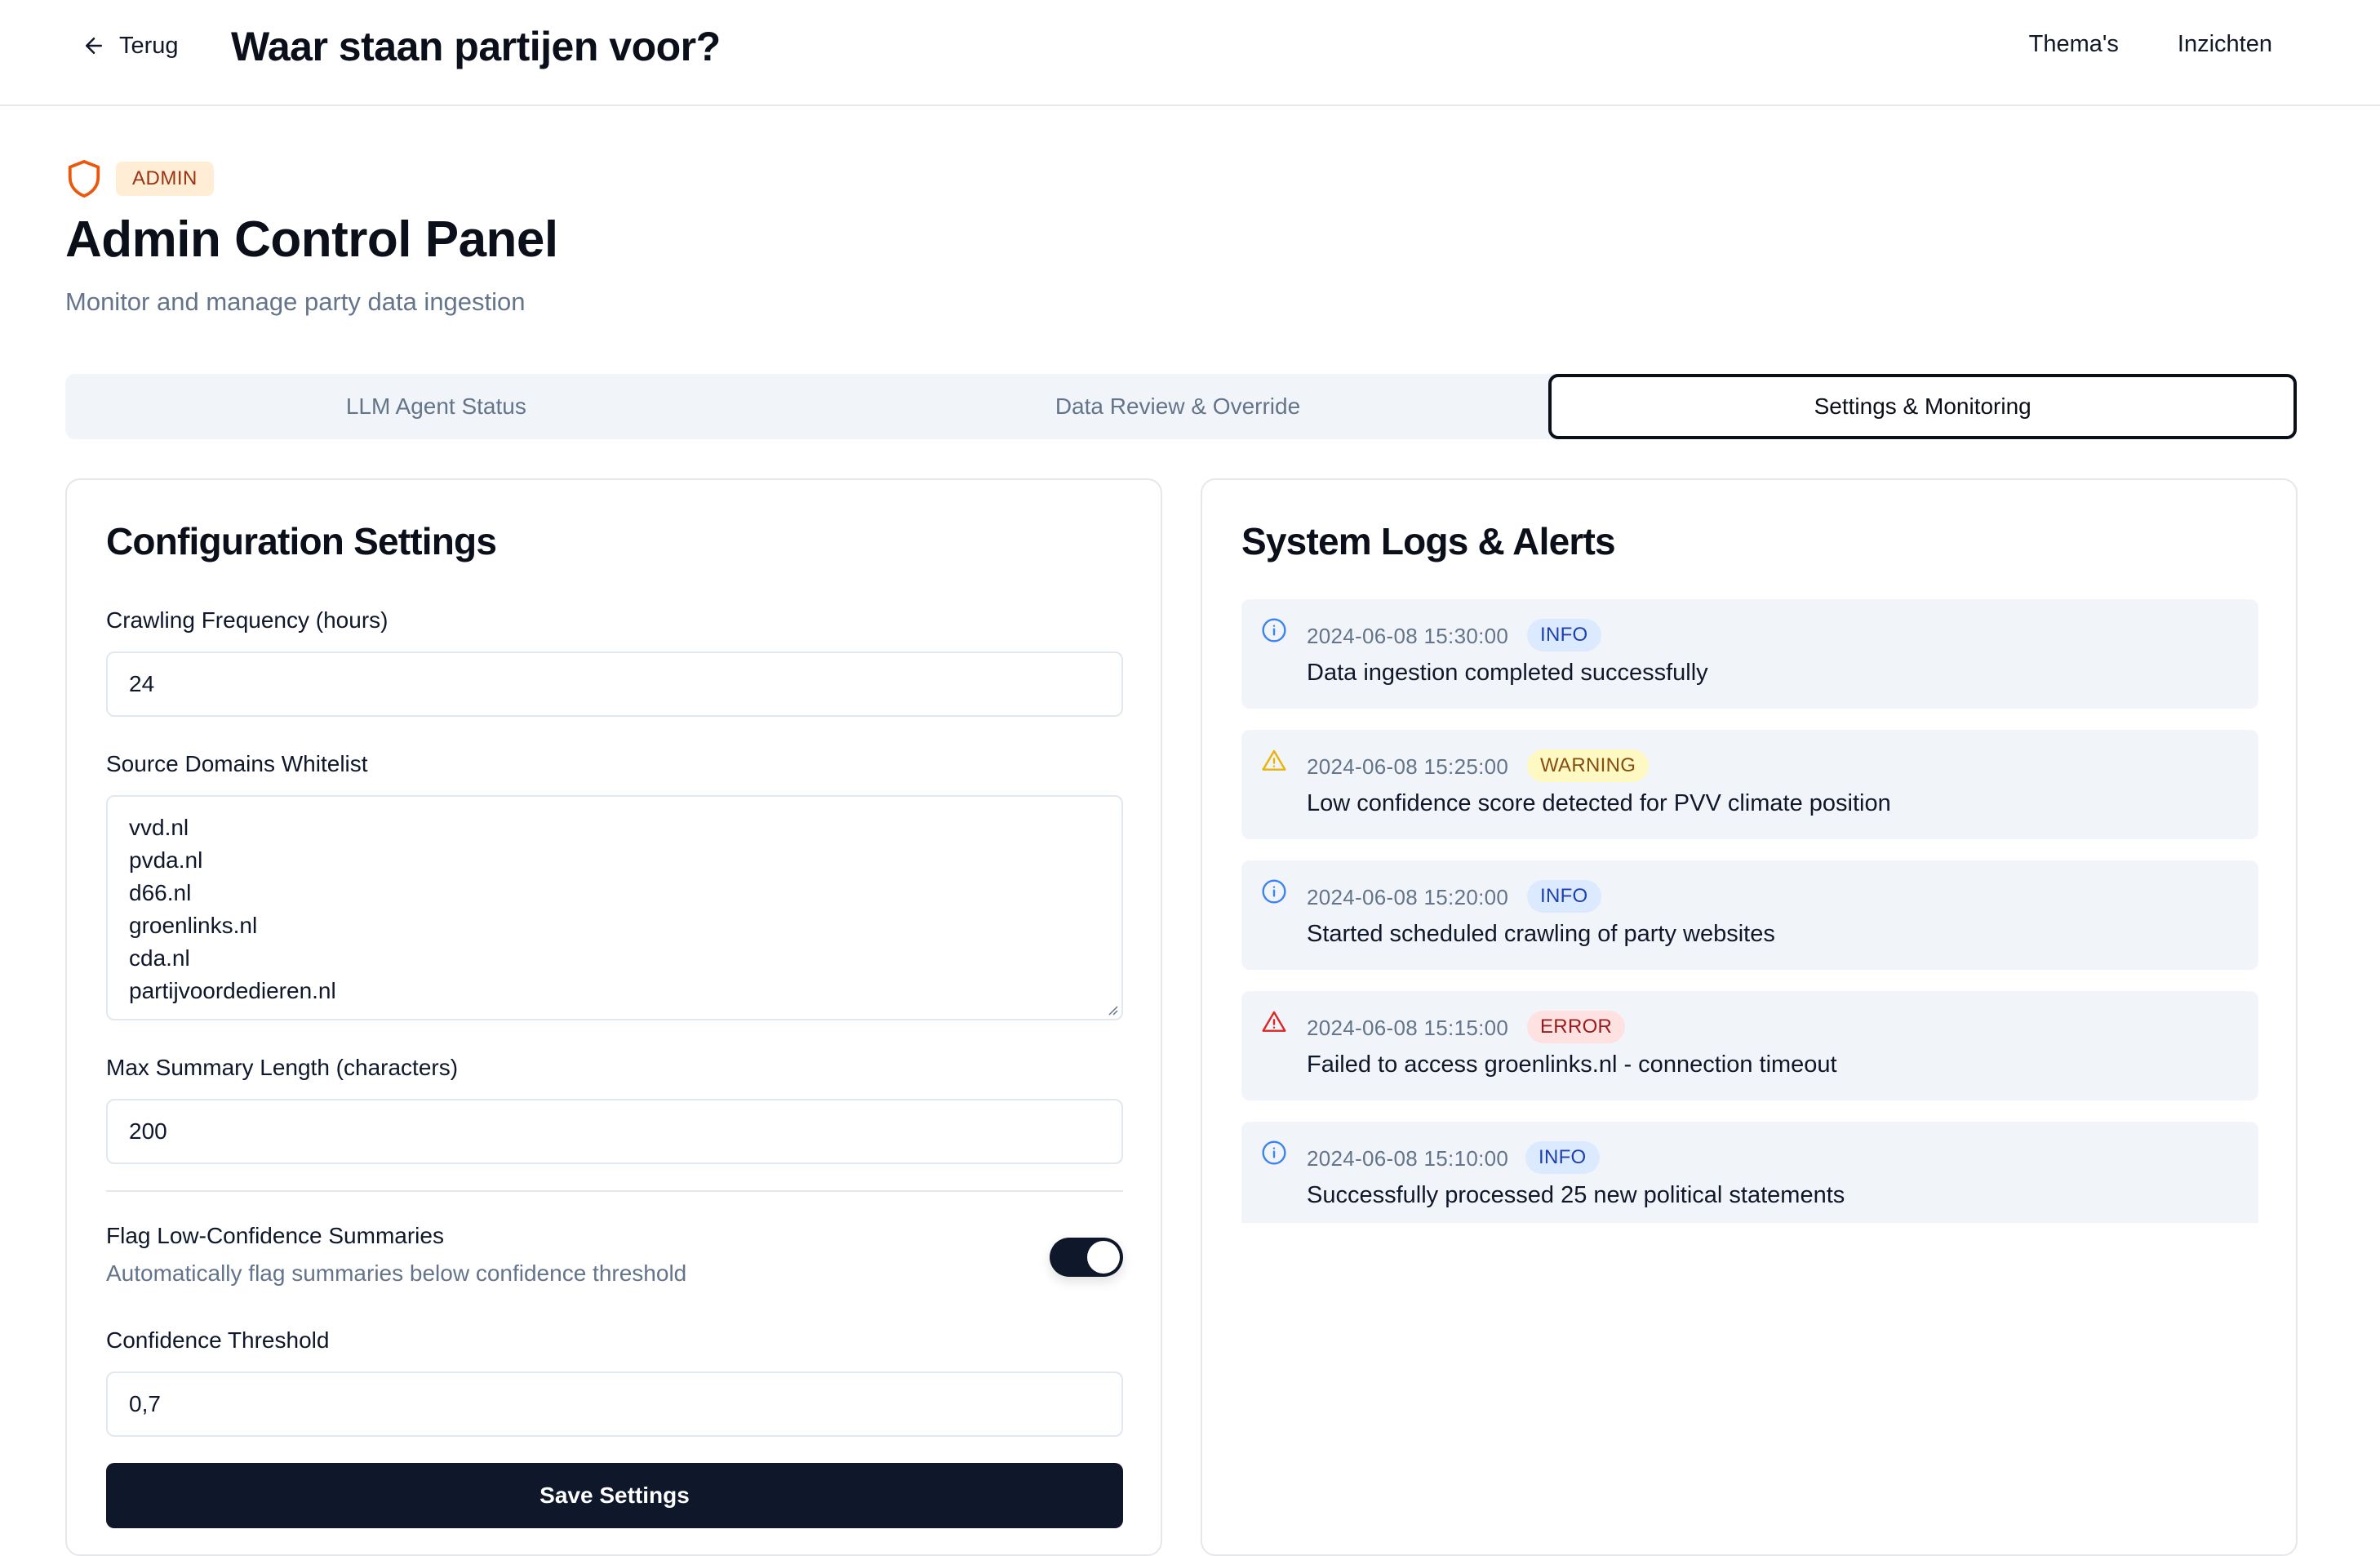 This screenshot has height=1556, width=2380. What do you see at coordinates (1408, 1158) in the screenshot?
I see `log-timestamp: 2024-06-08 15:10:00` at bounding box center [1408, 1158].